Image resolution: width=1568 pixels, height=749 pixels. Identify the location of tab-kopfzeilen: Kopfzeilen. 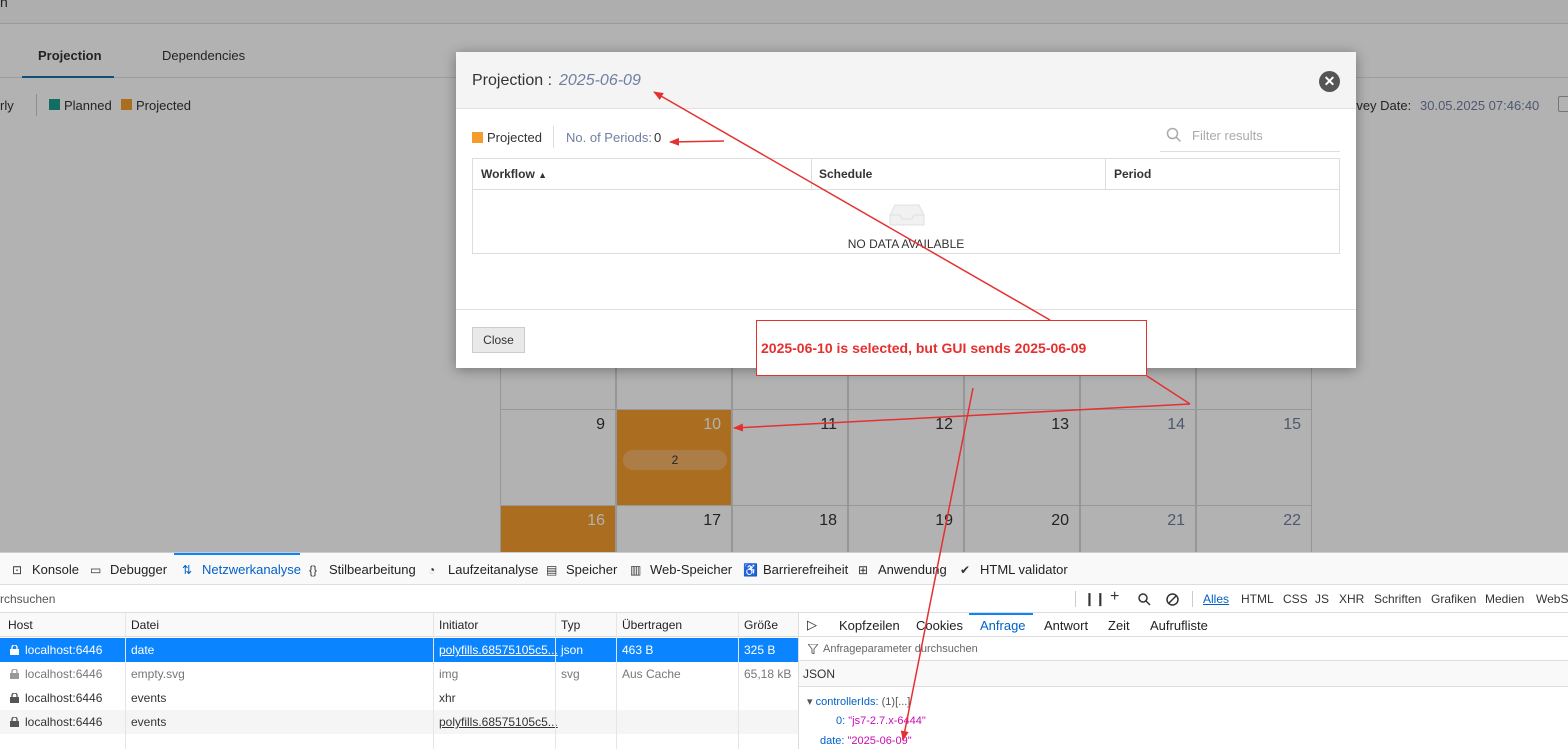
(869, 625).